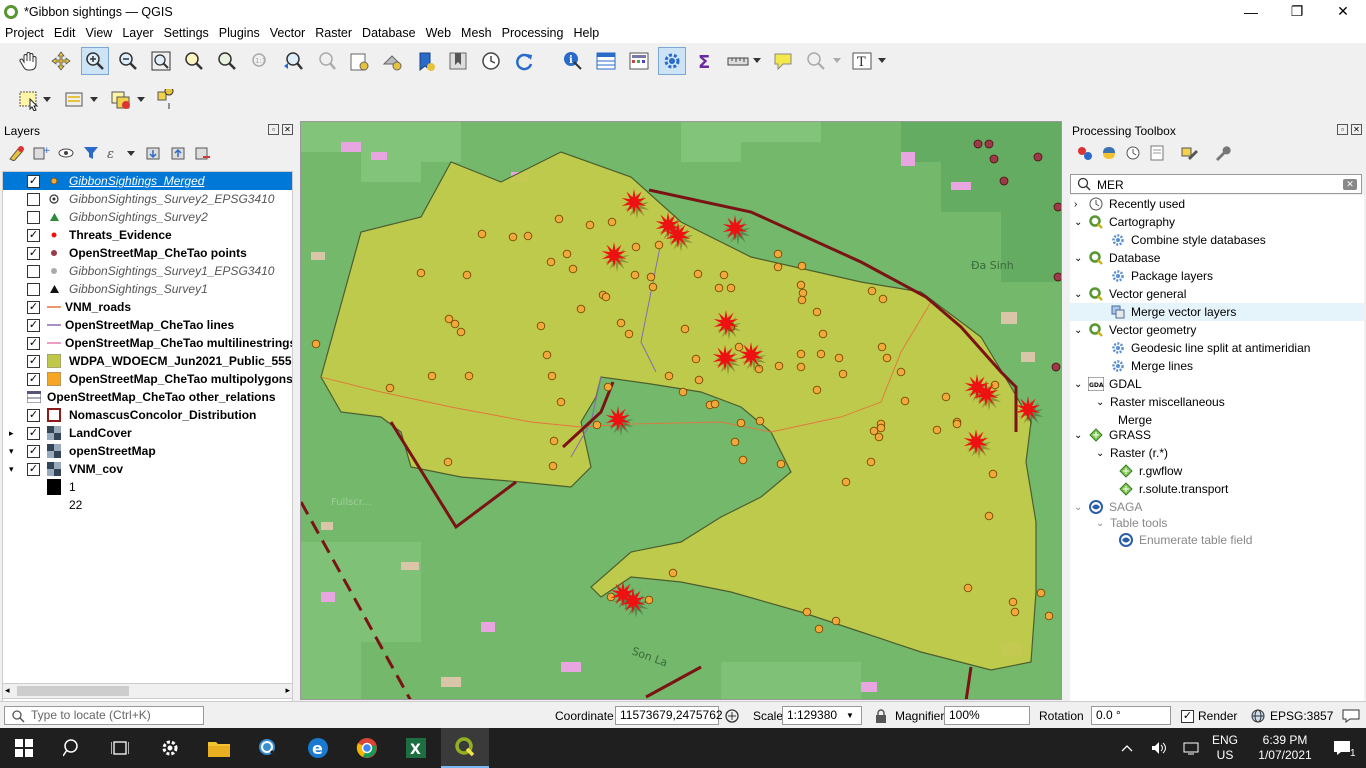  What do you see at coordinates (1342, 748) in the screenshot?
I see `notifications-icon` at bounding box center [1342, 748].